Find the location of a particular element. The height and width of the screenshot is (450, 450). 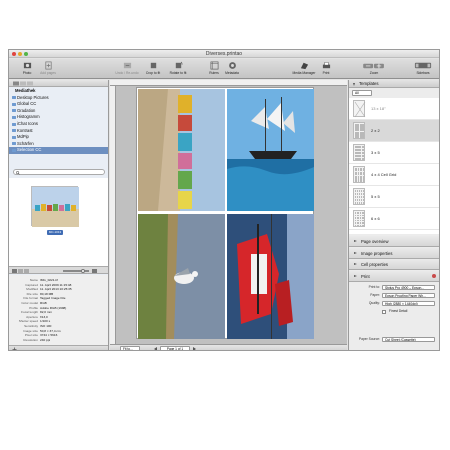

disclosure-down-icon is located at coordinates (354, 84).